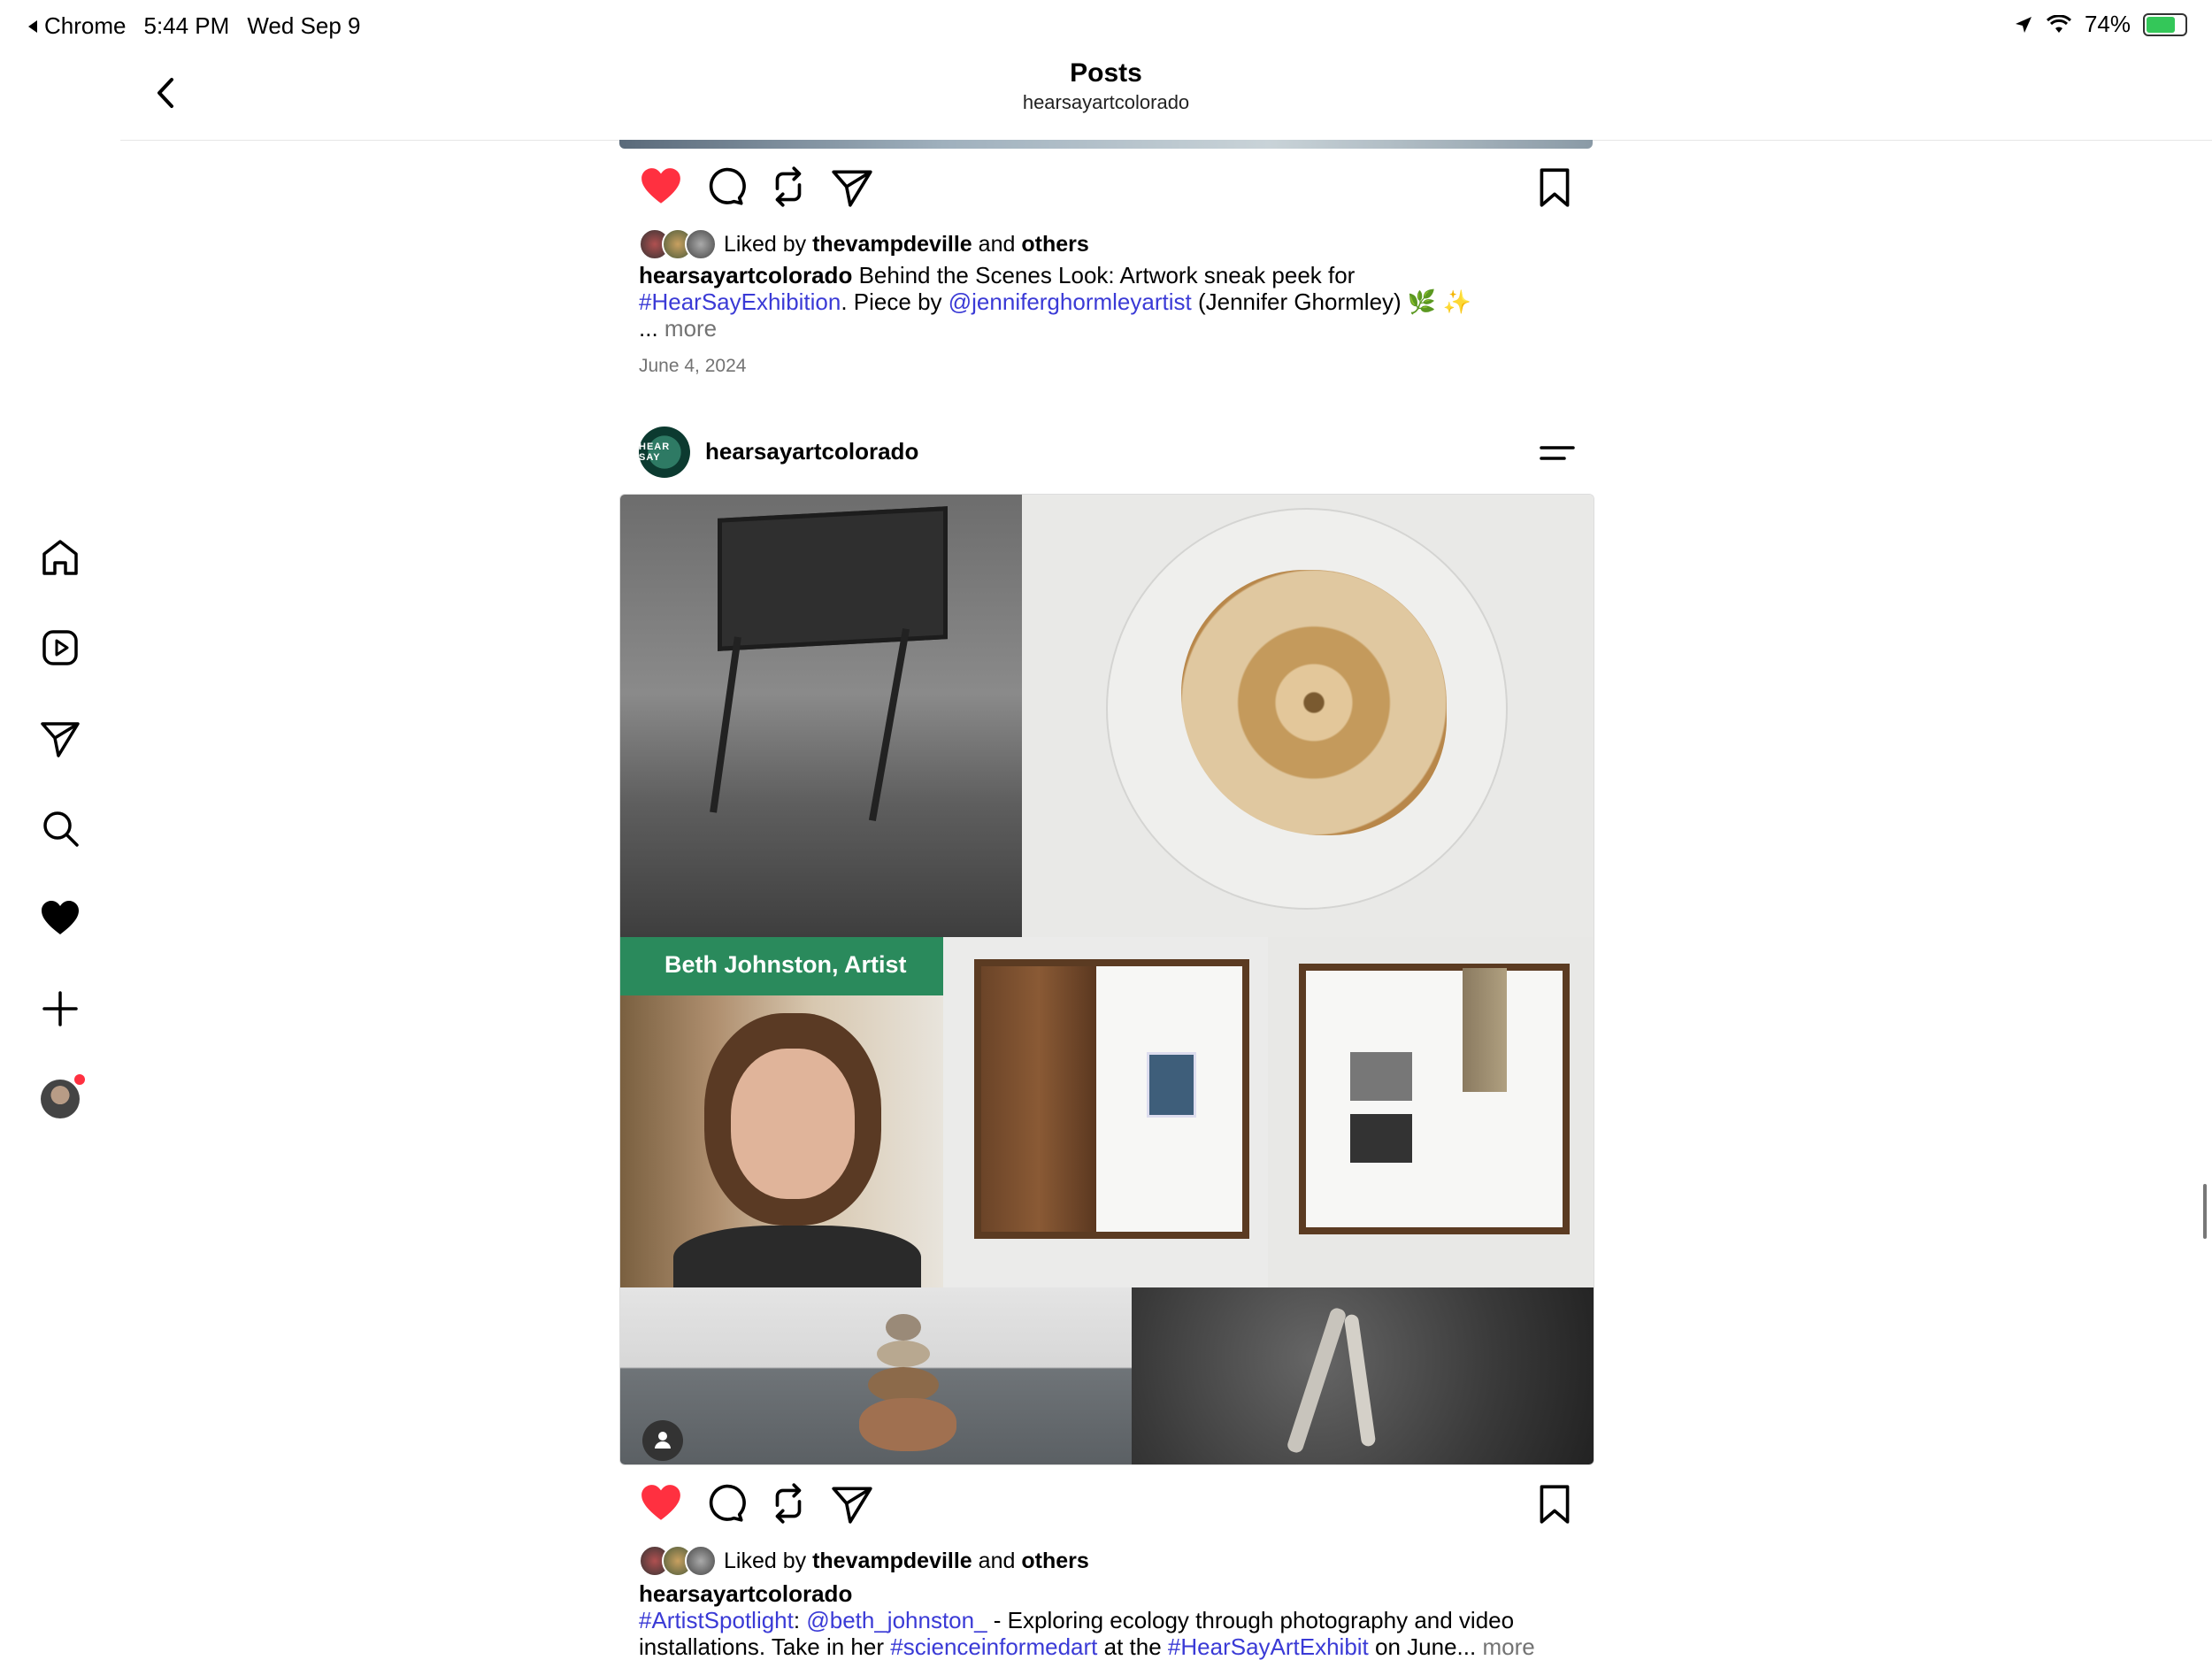 This screenshot has height=1660, width=2212. I want to click on caption-text: at the, so click(1133, 1646).